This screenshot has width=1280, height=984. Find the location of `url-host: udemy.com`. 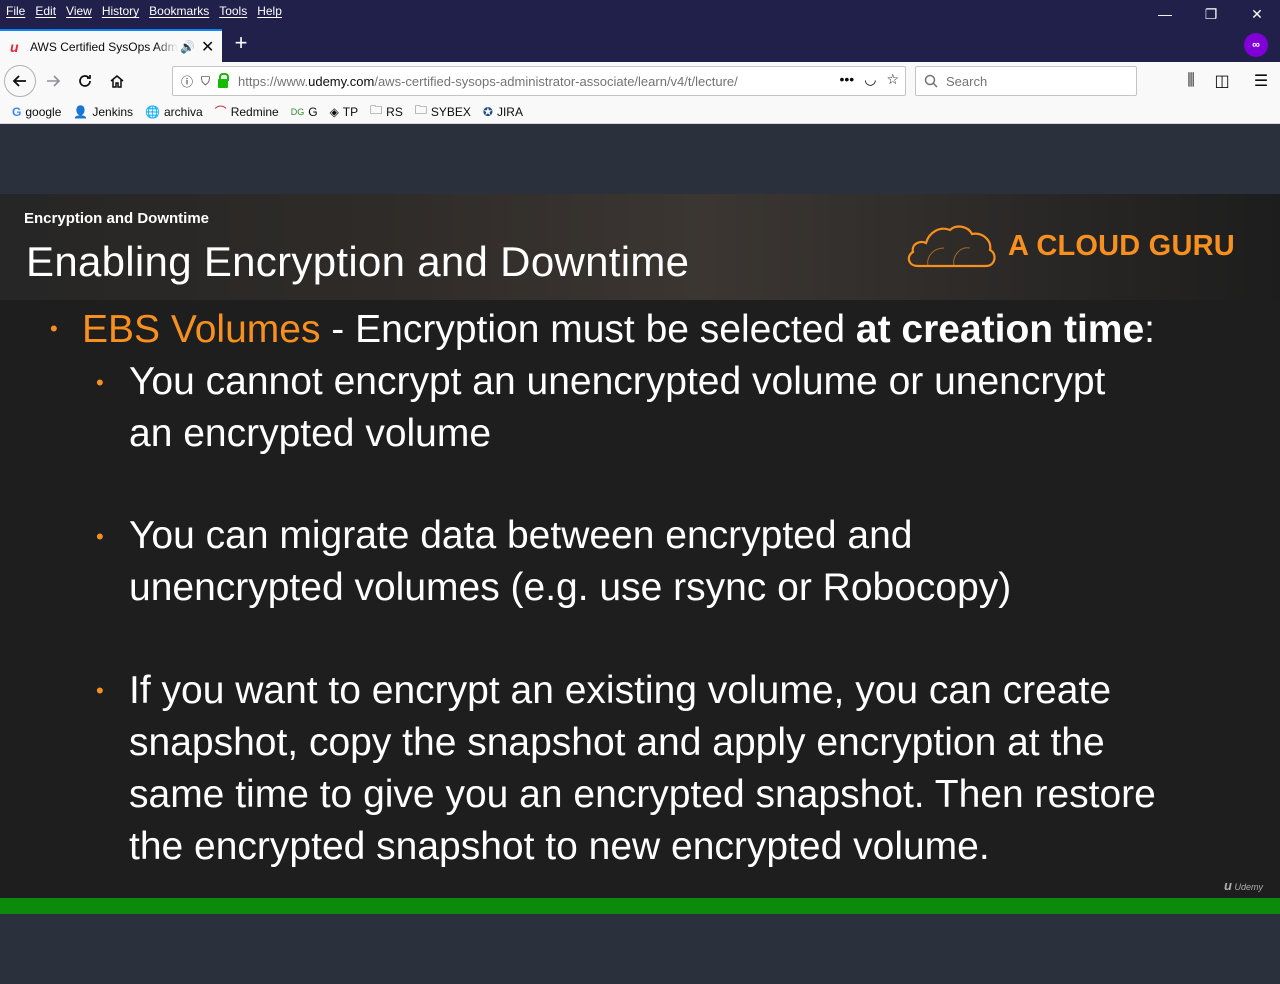

url-host: udemy.com is located at coordinates (341, 81).